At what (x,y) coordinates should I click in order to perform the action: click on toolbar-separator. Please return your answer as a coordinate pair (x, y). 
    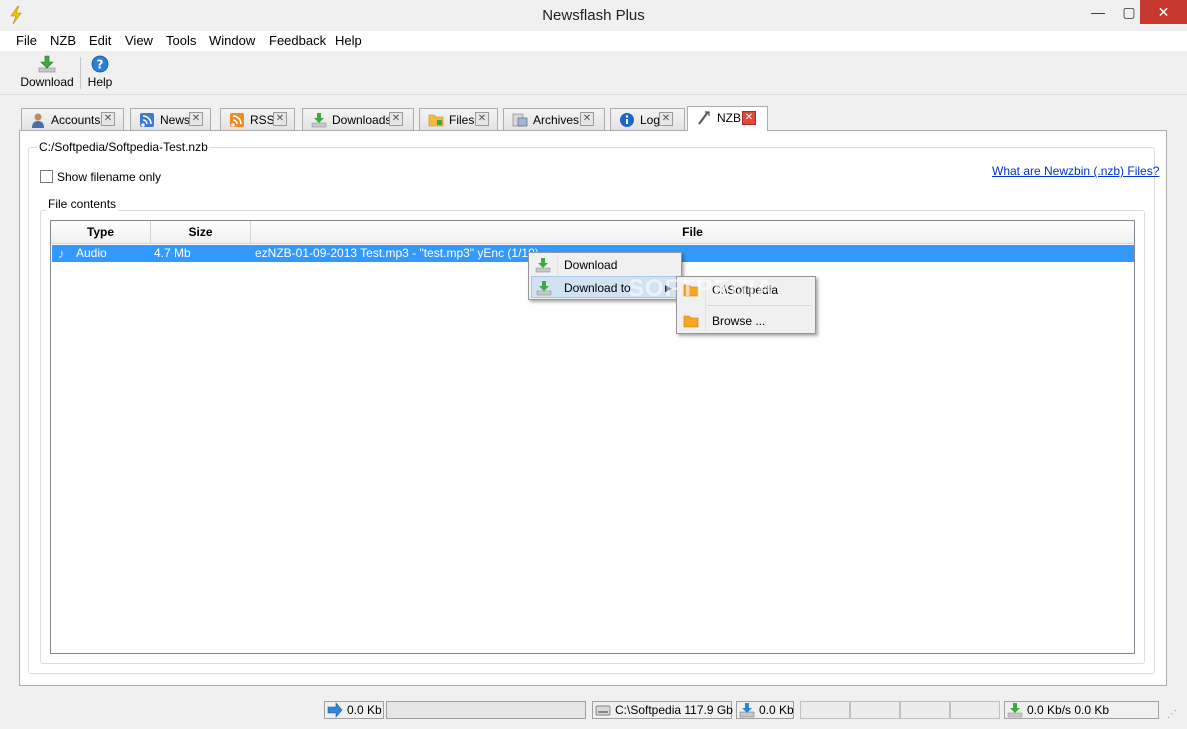
    Looking at the image, I should click on (80, 73).